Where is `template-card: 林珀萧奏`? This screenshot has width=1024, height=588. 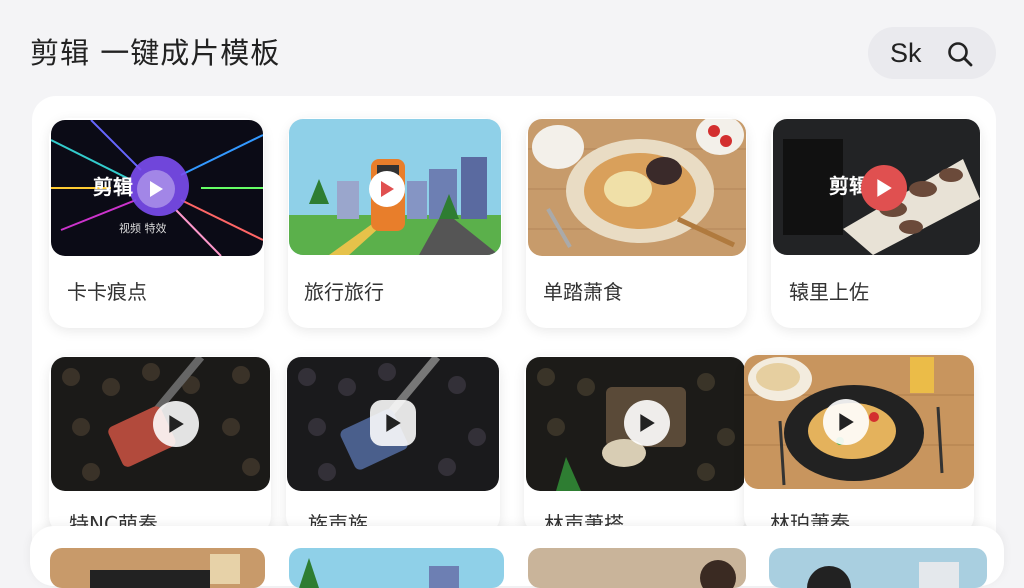 template-card: 林珀萧奏 is located at coordinates (859, 445).